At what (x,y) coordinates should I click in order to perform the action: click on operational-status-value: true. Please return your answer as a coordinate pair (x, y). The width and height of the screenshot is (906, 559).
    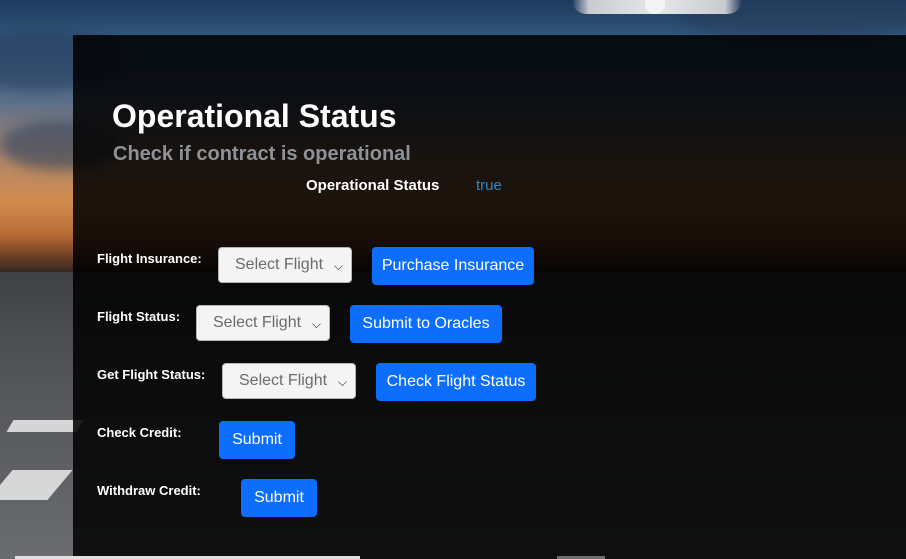
    Looking at the image, I should click on (489, 185).